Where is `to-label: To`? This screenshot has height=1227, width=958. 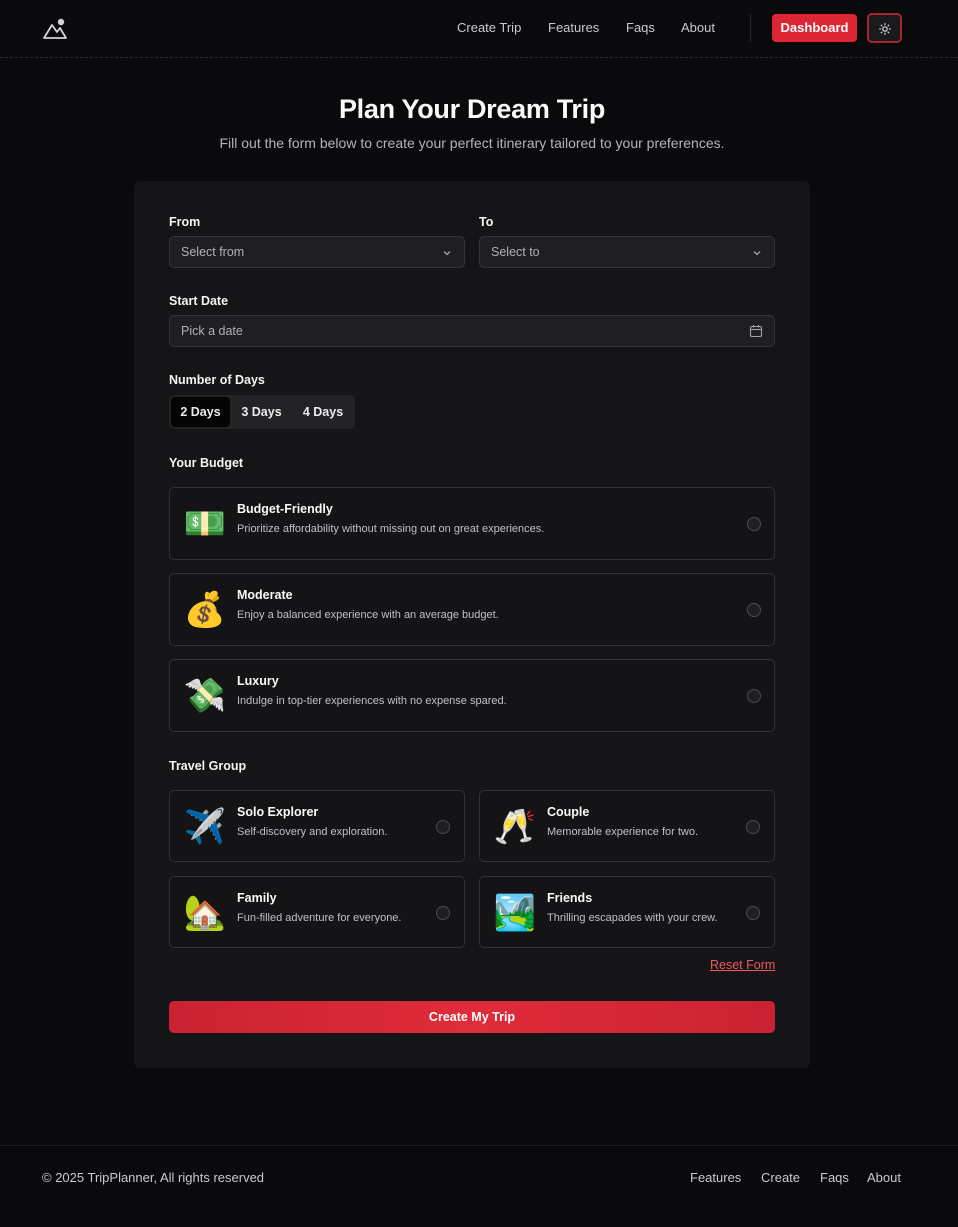 to-label: To is located at coordinates (486, 222).